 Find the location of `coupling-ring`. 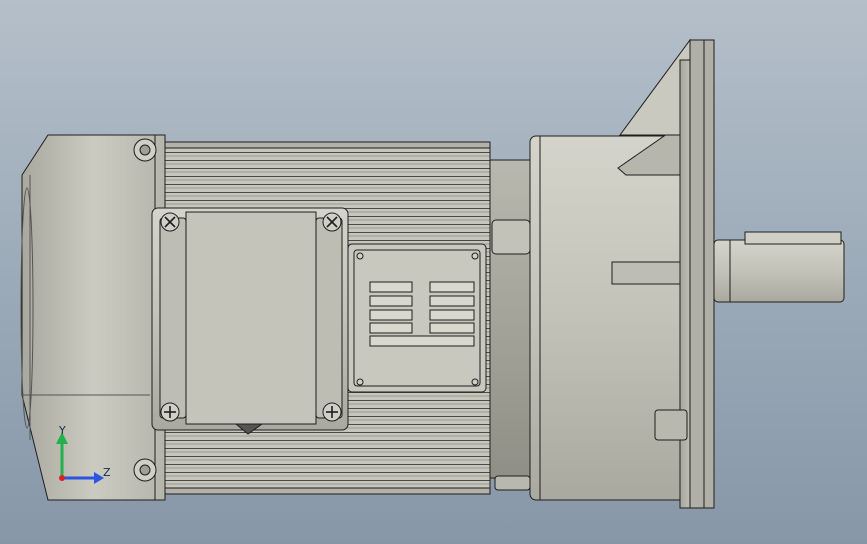

coupling-ring is located at coordinates (511, 319).